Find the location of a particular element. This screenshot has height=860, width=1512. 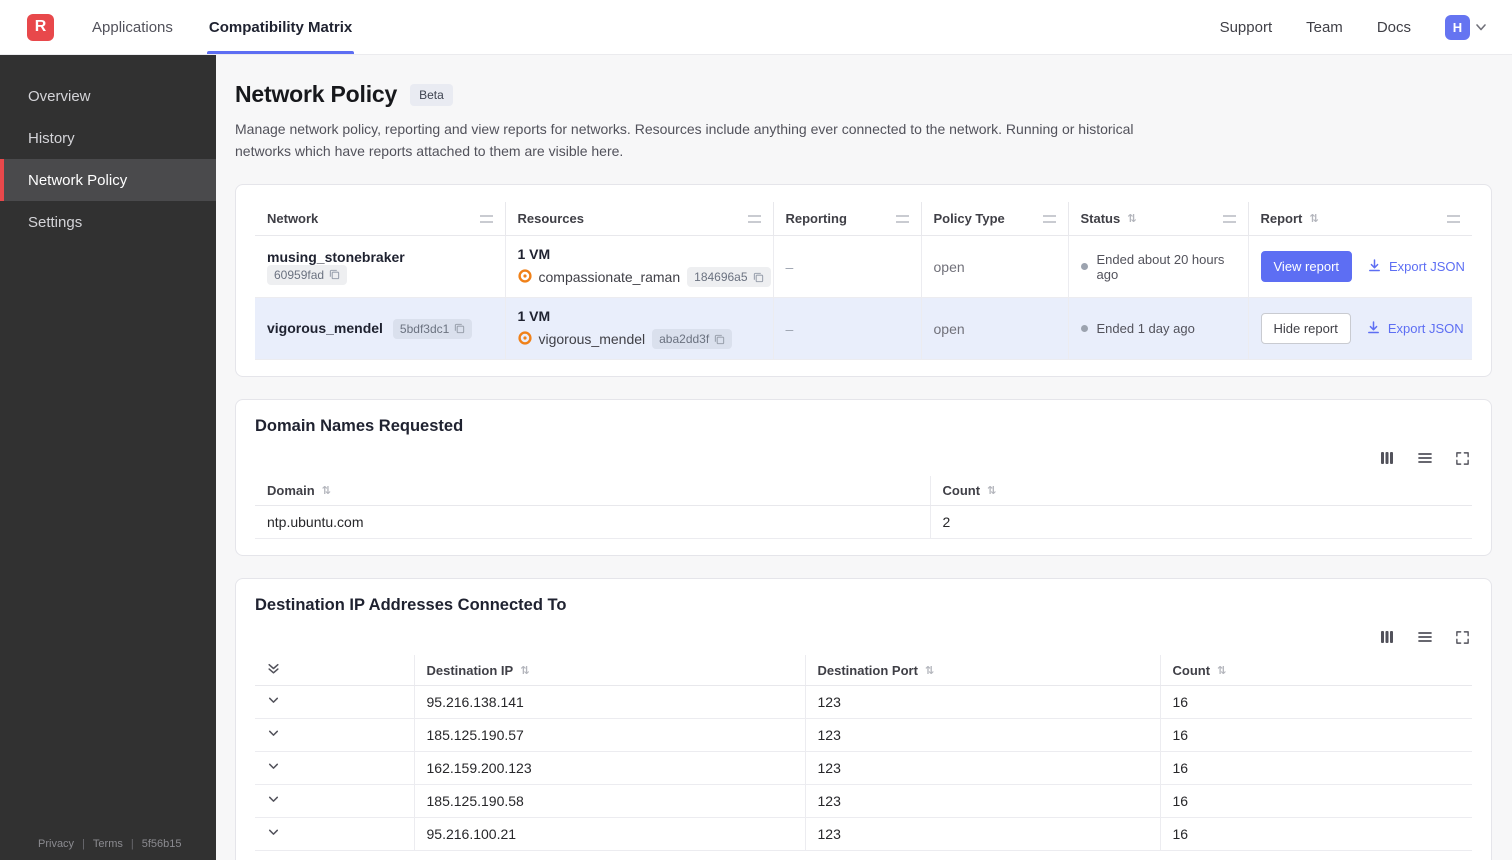

col-count: Count is located at coordinates (961, 491).